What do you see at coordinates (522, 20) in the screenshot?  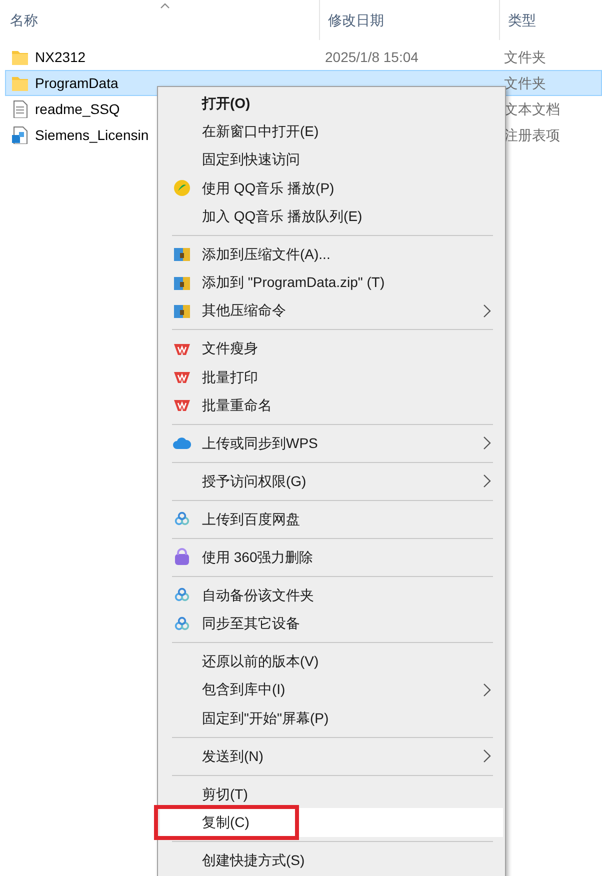 I see `column-label: 类型` at bounding box center [522, 20].